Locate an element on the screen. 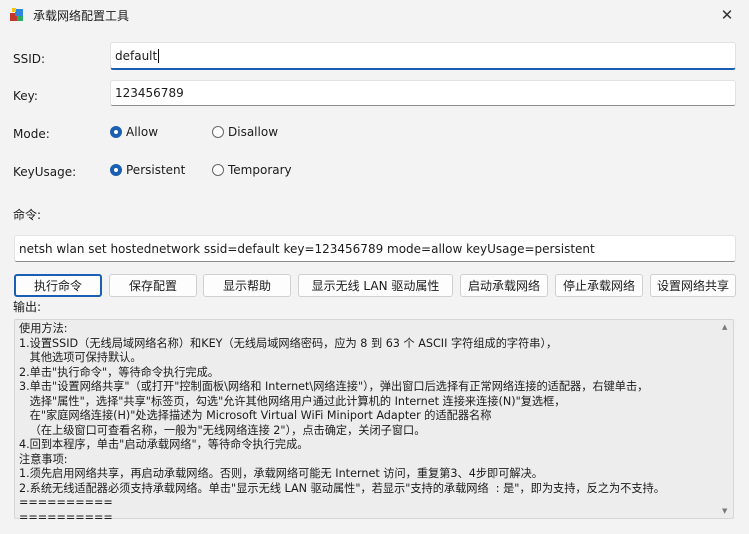 The height and width of the screenshot is (534, 749). setup-network-sharing-button: 设置网络共享 is located at coordinates (693, 285).